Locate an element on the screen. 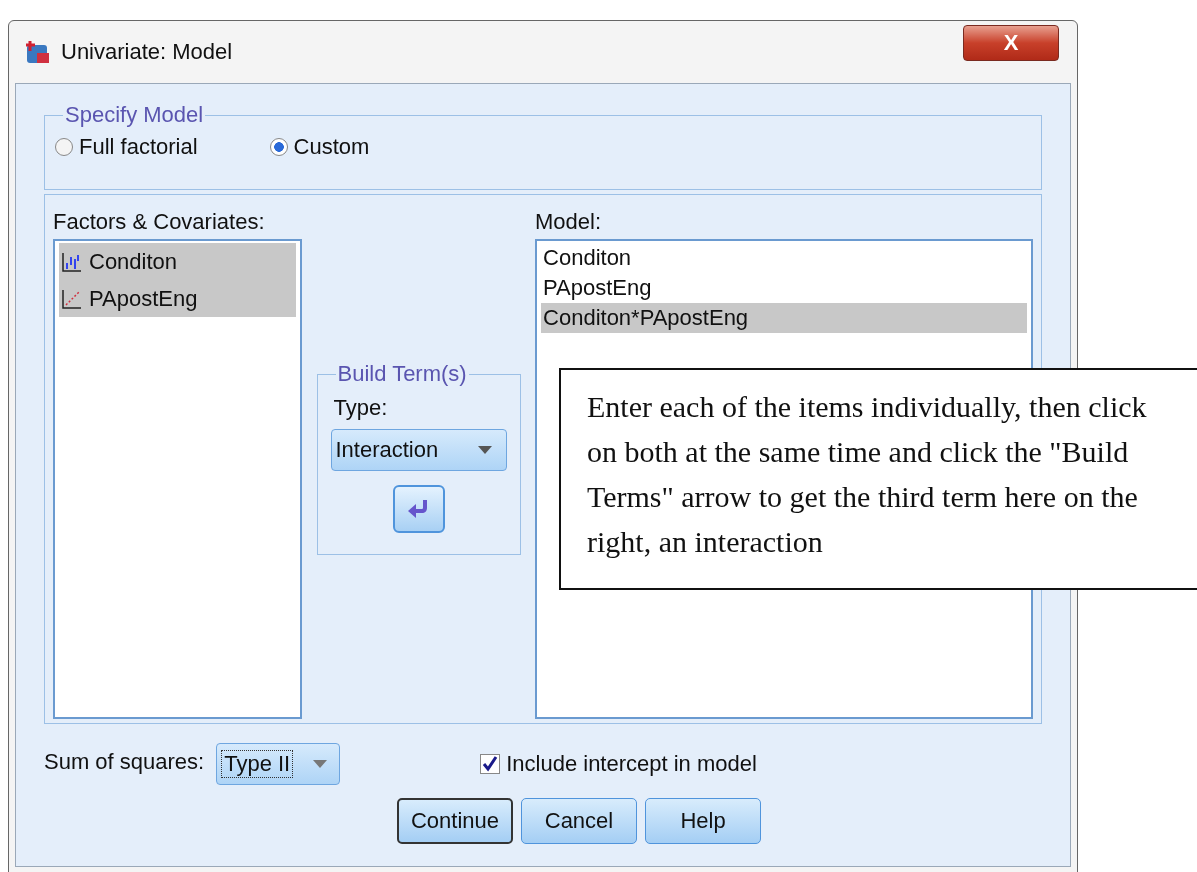  sum-of-squares-label: Sum of squares: is located at coordinates (124, 762).